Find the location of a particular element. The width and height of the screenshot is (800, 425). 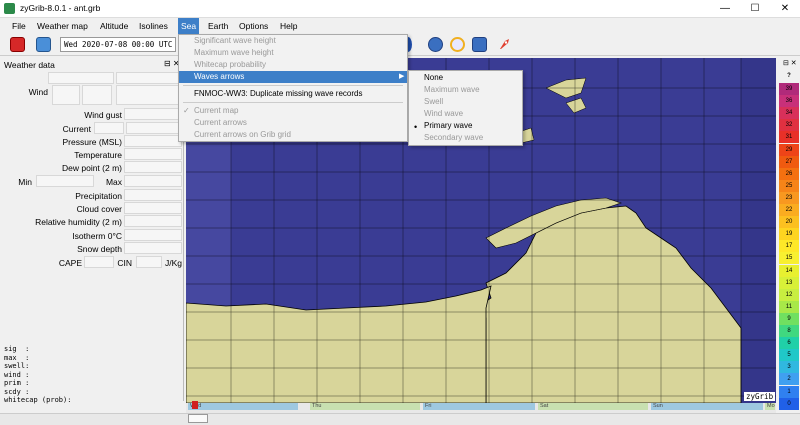

colorbar-swatch: 23 is located at coordinates (789, 197).